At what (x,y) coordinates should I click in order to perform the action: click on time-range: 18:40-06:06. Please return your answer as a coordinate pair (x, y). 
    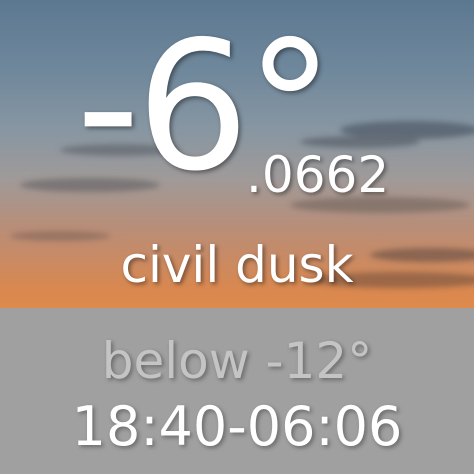
    Looking at the image, I should click on (237, 426).